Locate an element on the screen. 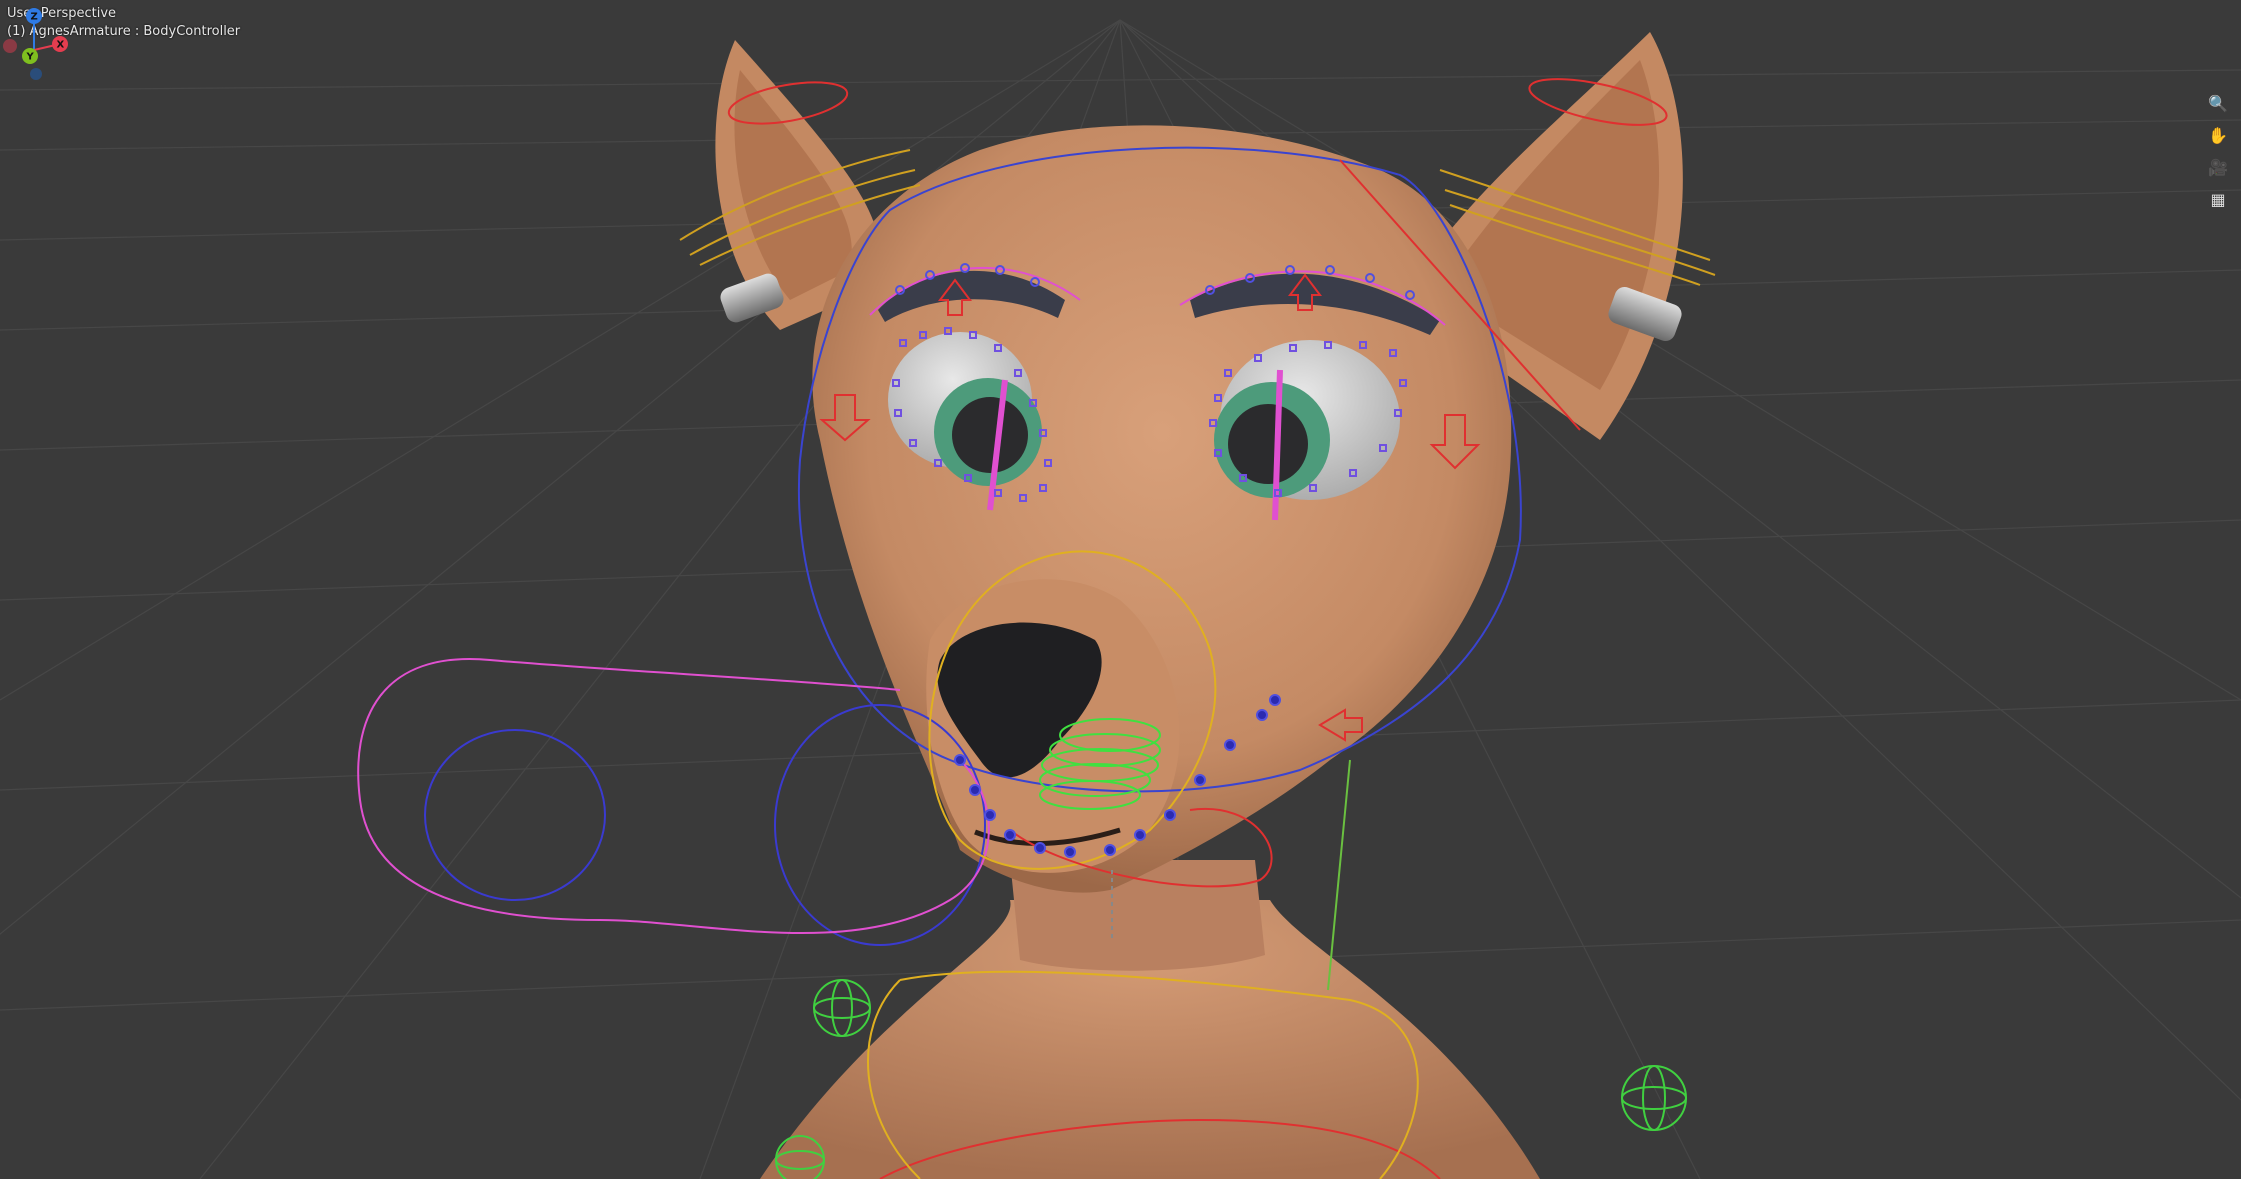 The image size is (2241, 1179). gizmo-y-label: Y is located at coordinates (30, 57).